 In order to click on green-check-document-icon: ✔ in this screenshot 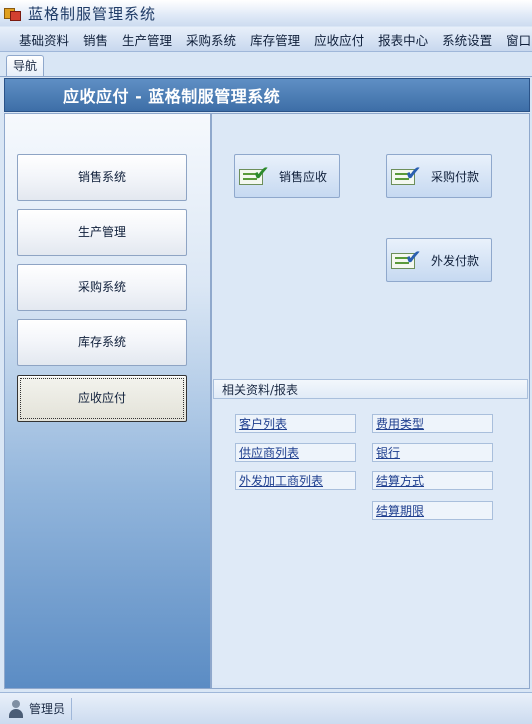, I will do `click(256, 174)`.